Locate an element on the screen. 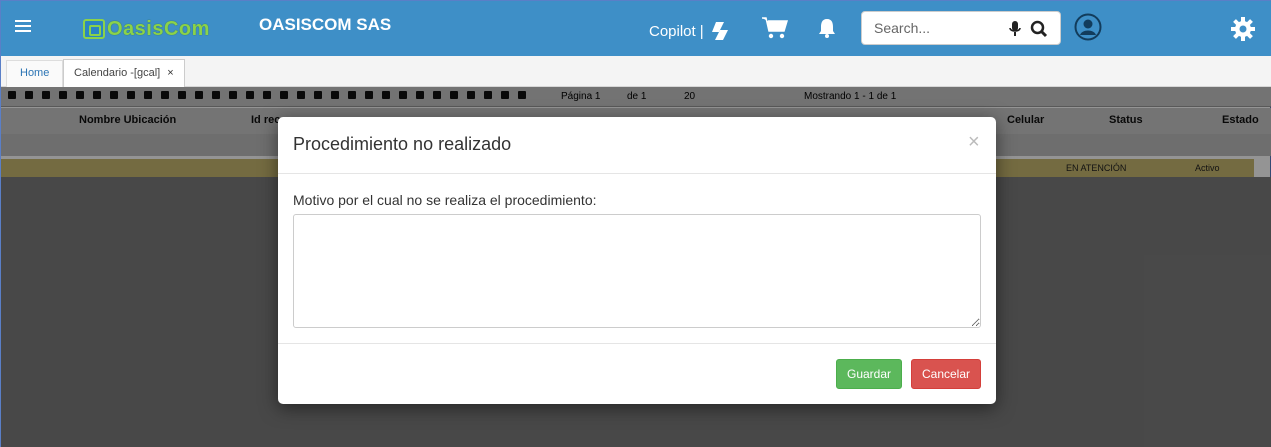  cancel-button: Cancelar is located at coordinates (946, 374).